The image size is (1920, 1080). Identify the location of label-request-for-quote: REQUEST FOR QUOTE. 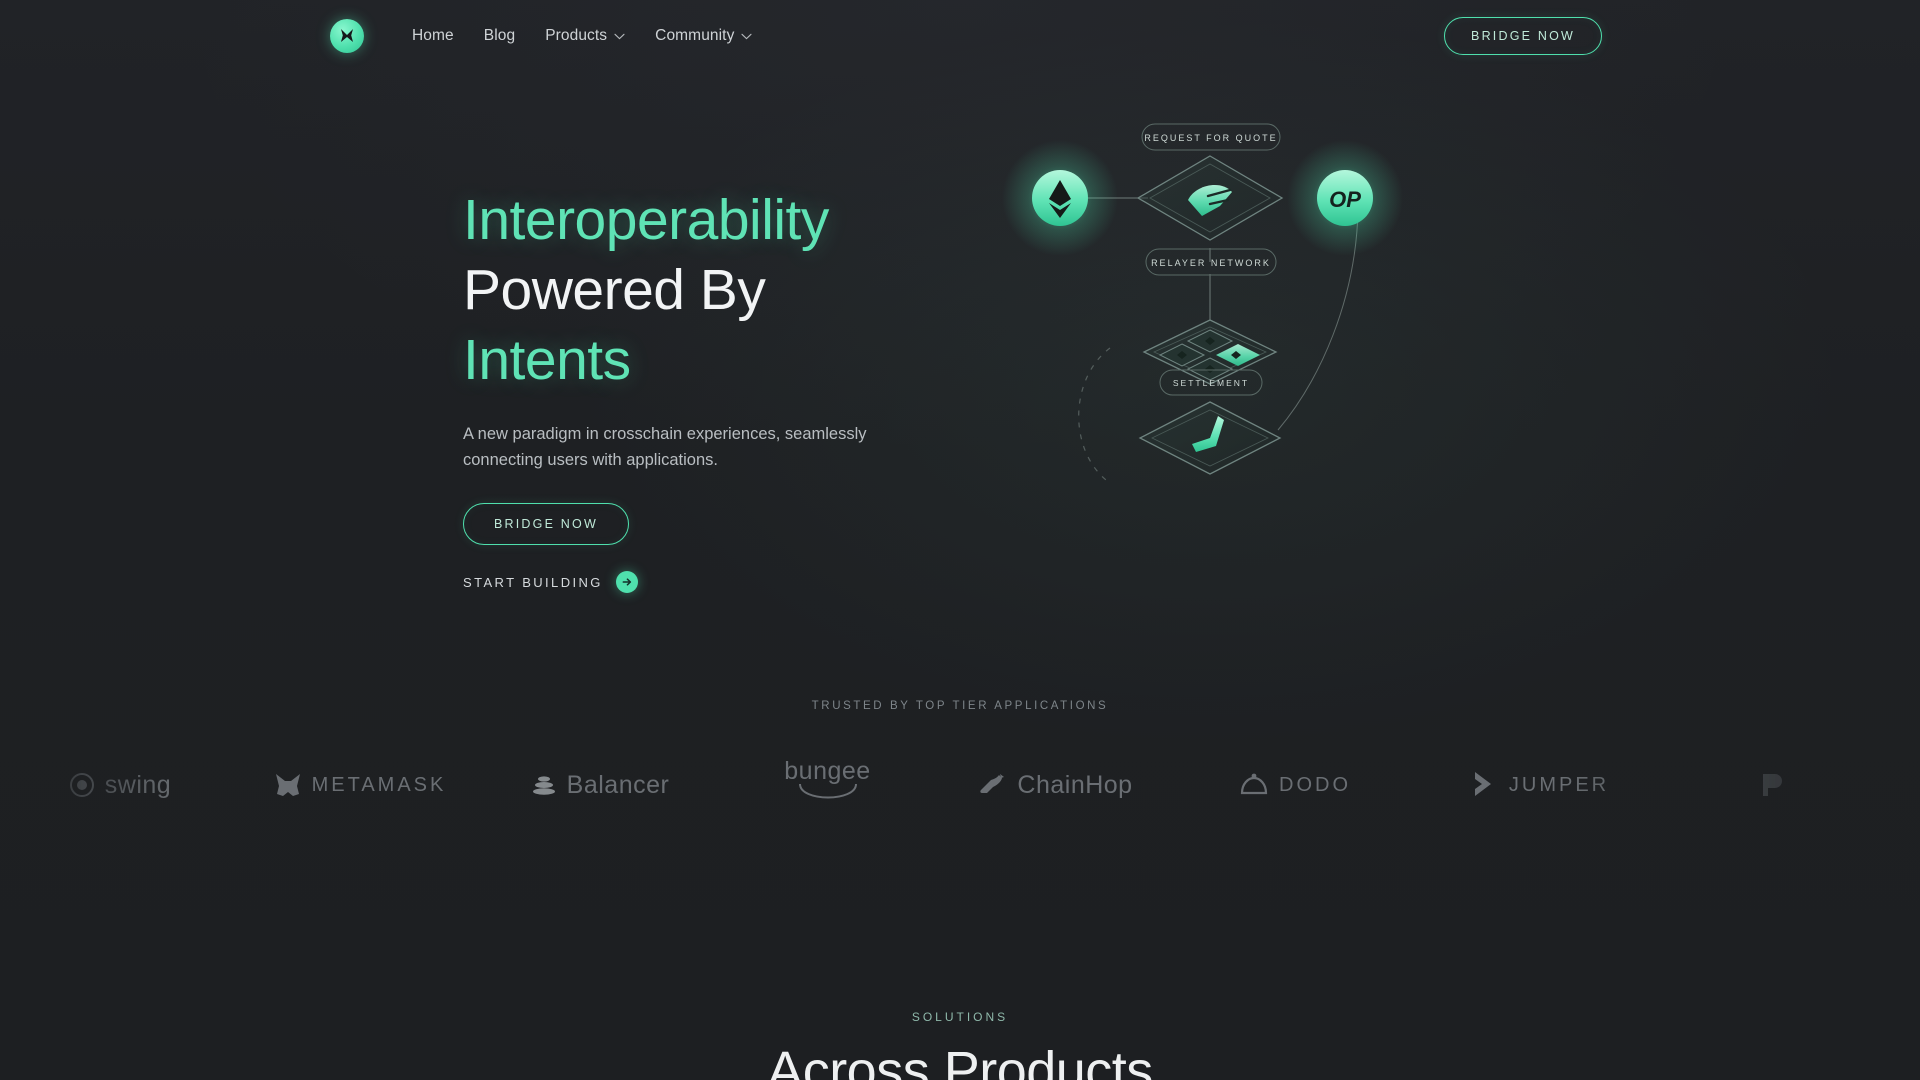
(1211, 137).